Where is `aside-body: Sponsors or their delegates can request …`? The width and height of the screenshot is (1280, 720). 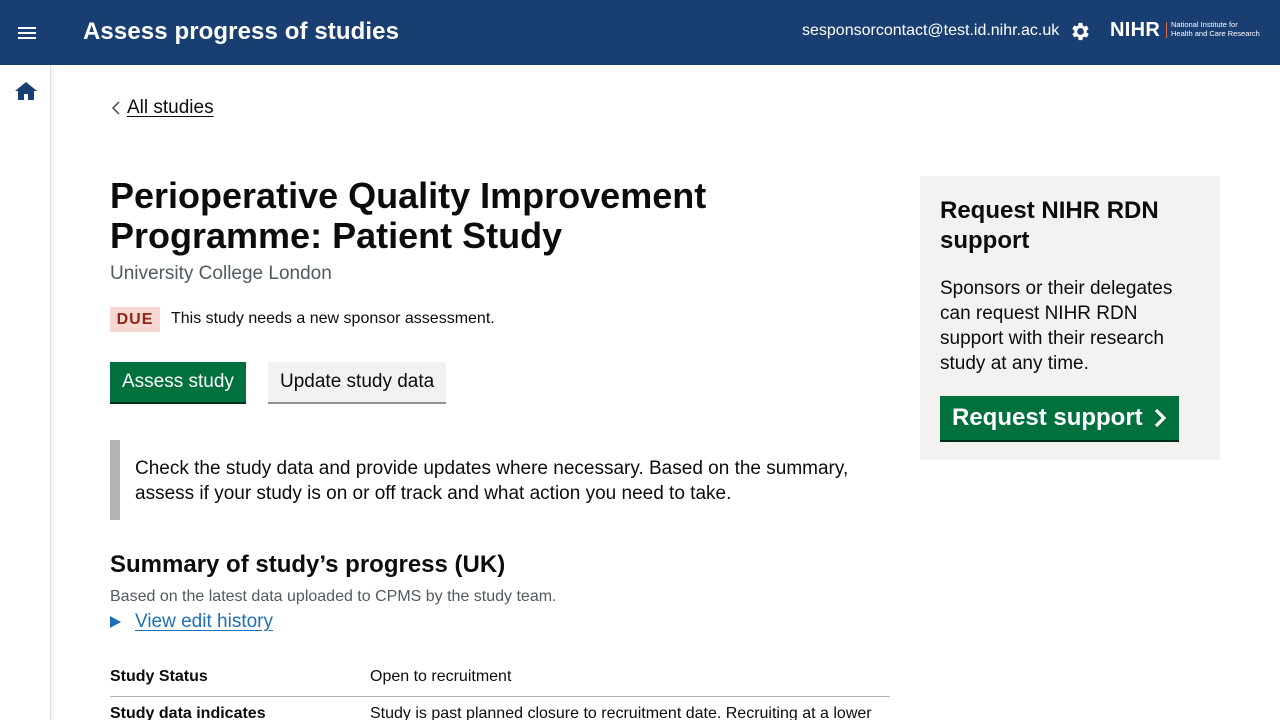 aside-body: Sponsors or their delegates can request … is located at coordinates (1056, 326).